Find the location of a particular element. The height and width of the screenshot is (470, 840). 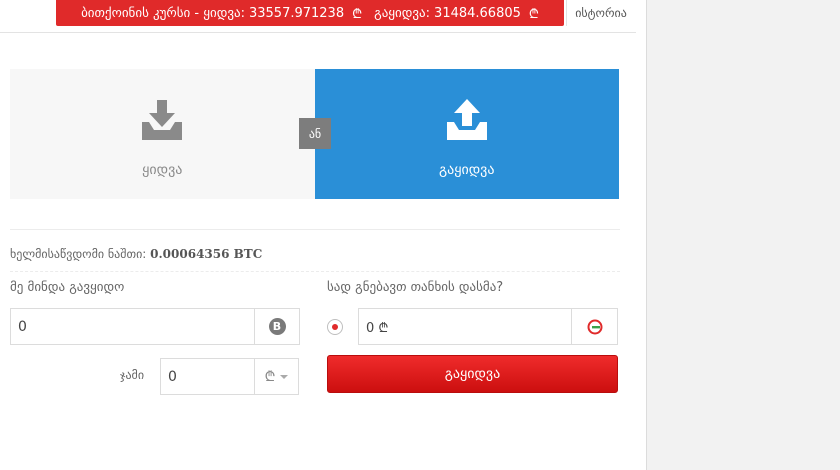

upload-tray-icon is located at coordinates (466, 119).